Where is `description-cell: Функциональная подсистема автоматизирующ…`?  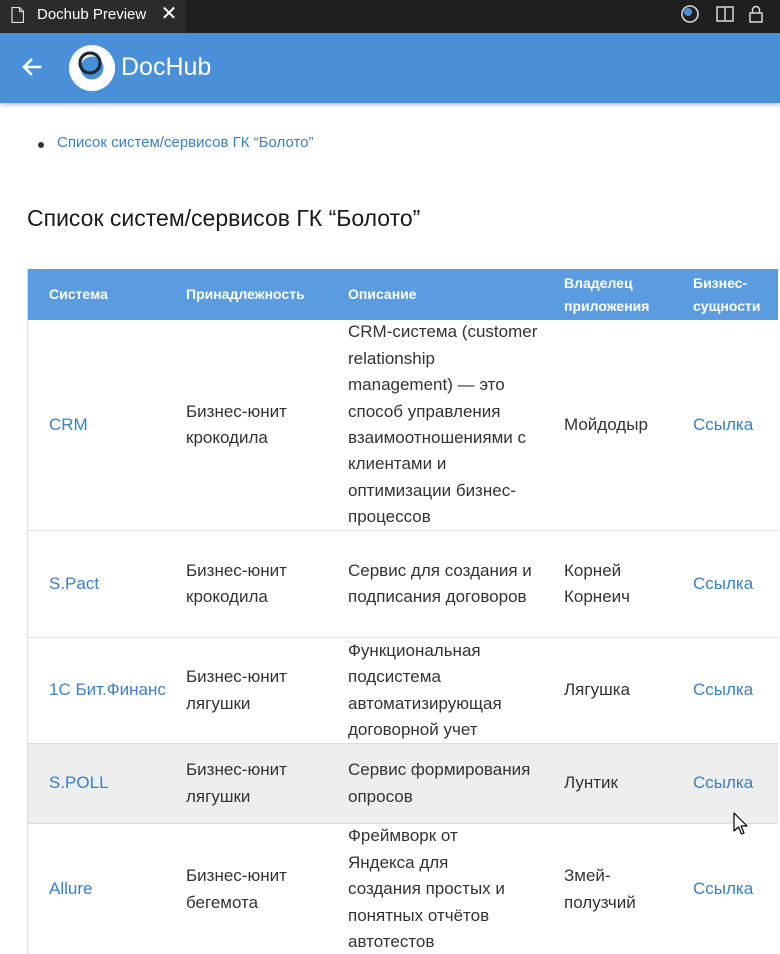 description-cell: Функциональная подсистема автоматизирующ… is located at coordinates (425, 689).